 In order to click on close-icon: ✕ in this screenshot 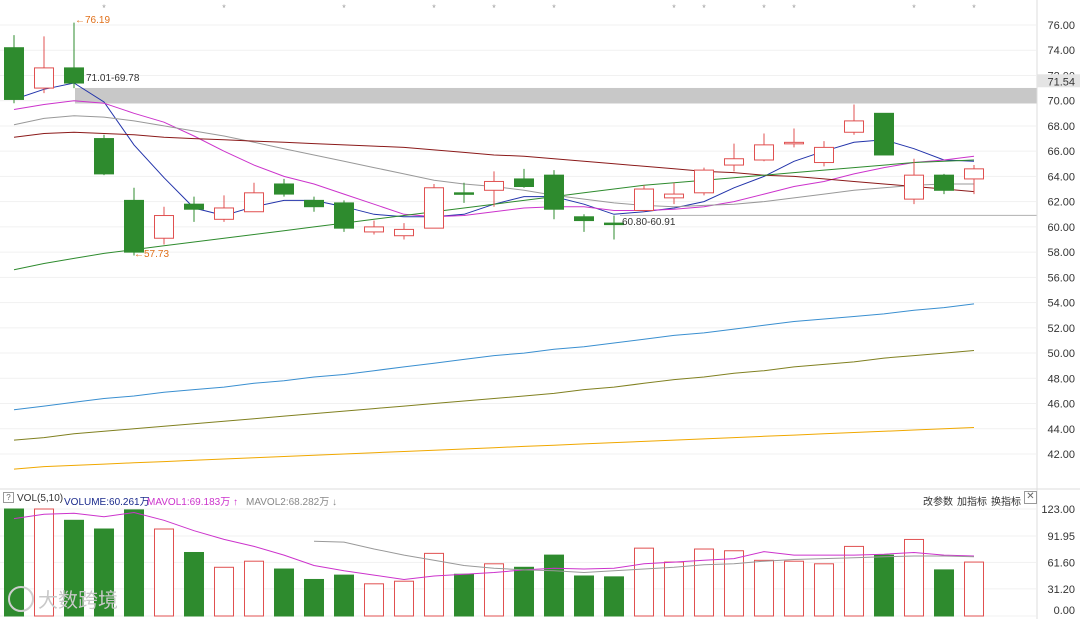, I will do `click(1030, 497)`.